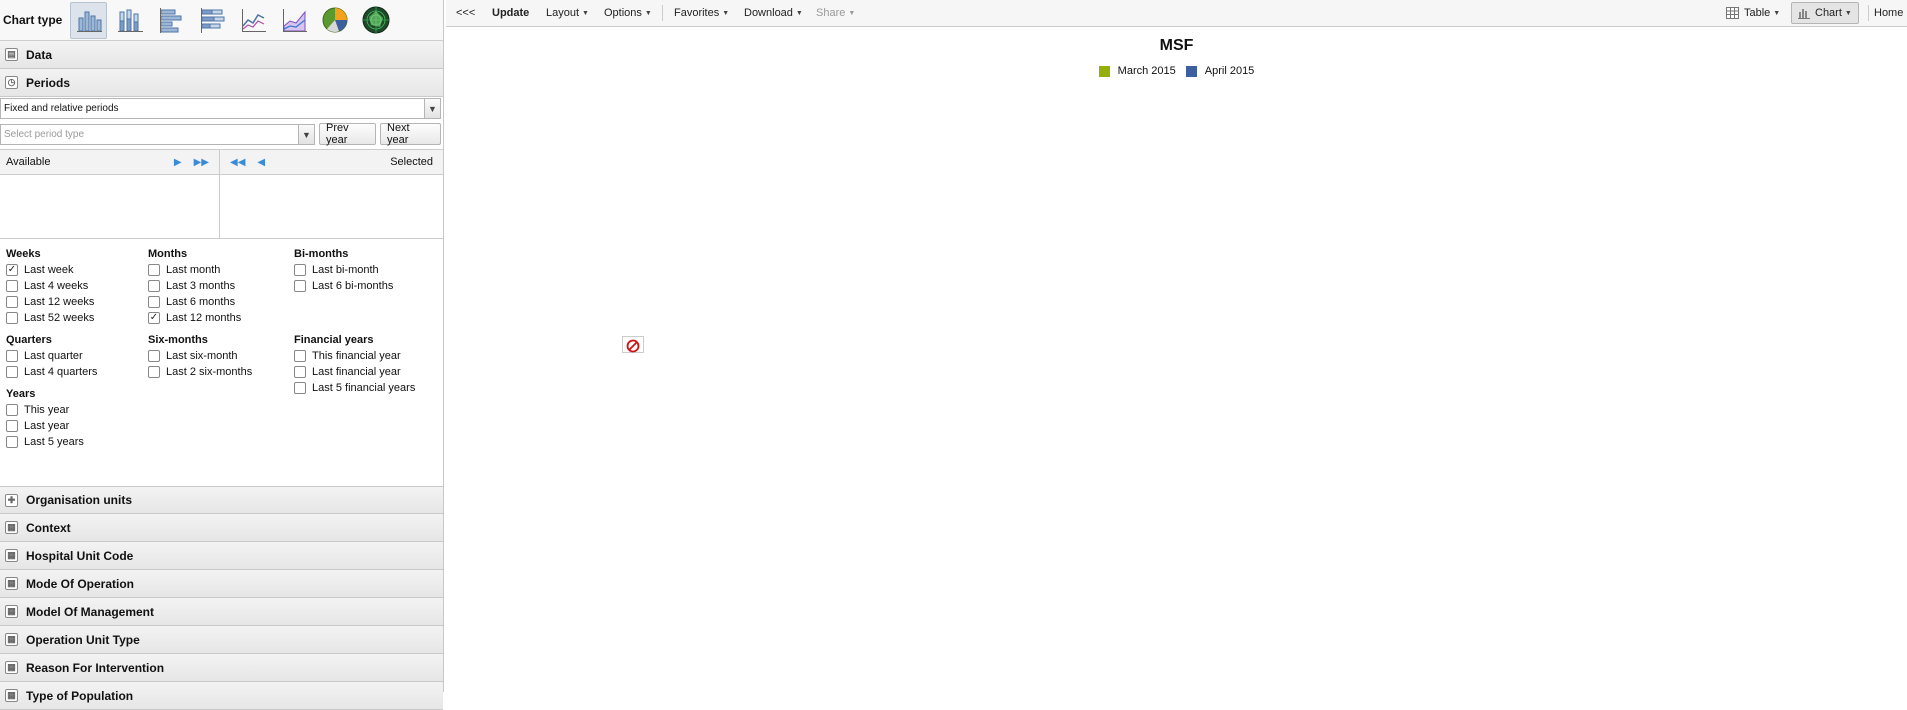 Image resolution: width=1907 pixels, height=710 pixels. What do you see at coordinates (221, 83) in the screenshot?
I see `periods-section-header: ◷ Periods` at bounding box center [221, 83].